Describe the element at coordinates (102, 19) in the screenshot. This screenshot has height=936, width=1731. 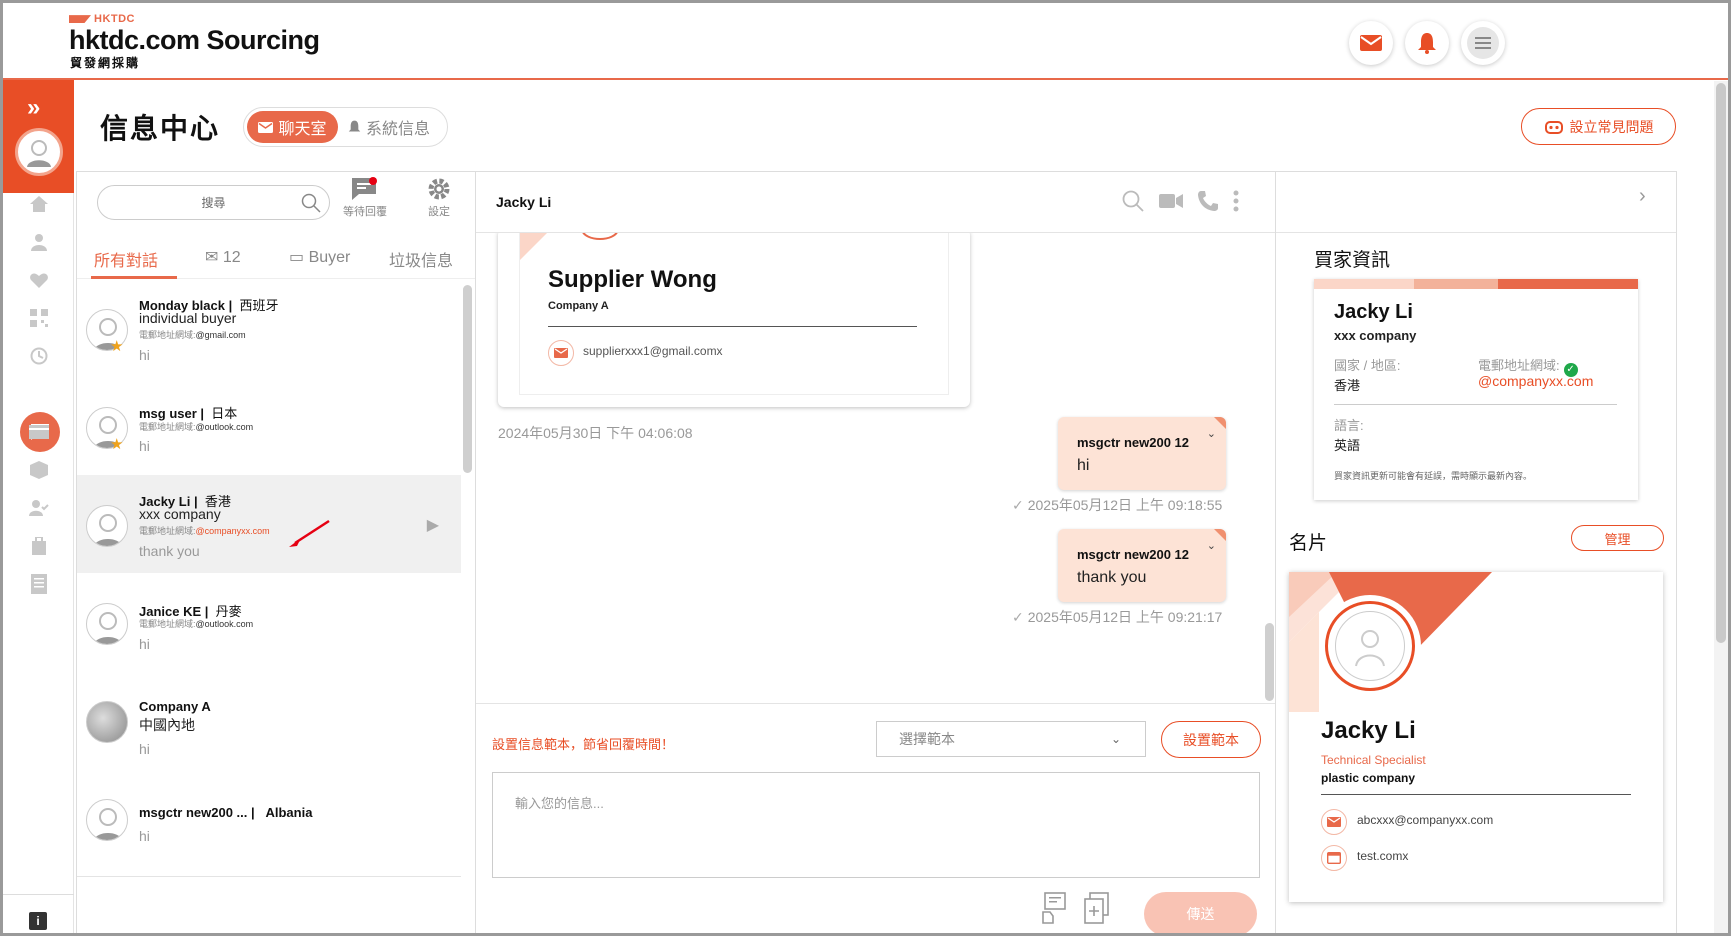
I see `hktdc-logo: HKTDC` at that location.